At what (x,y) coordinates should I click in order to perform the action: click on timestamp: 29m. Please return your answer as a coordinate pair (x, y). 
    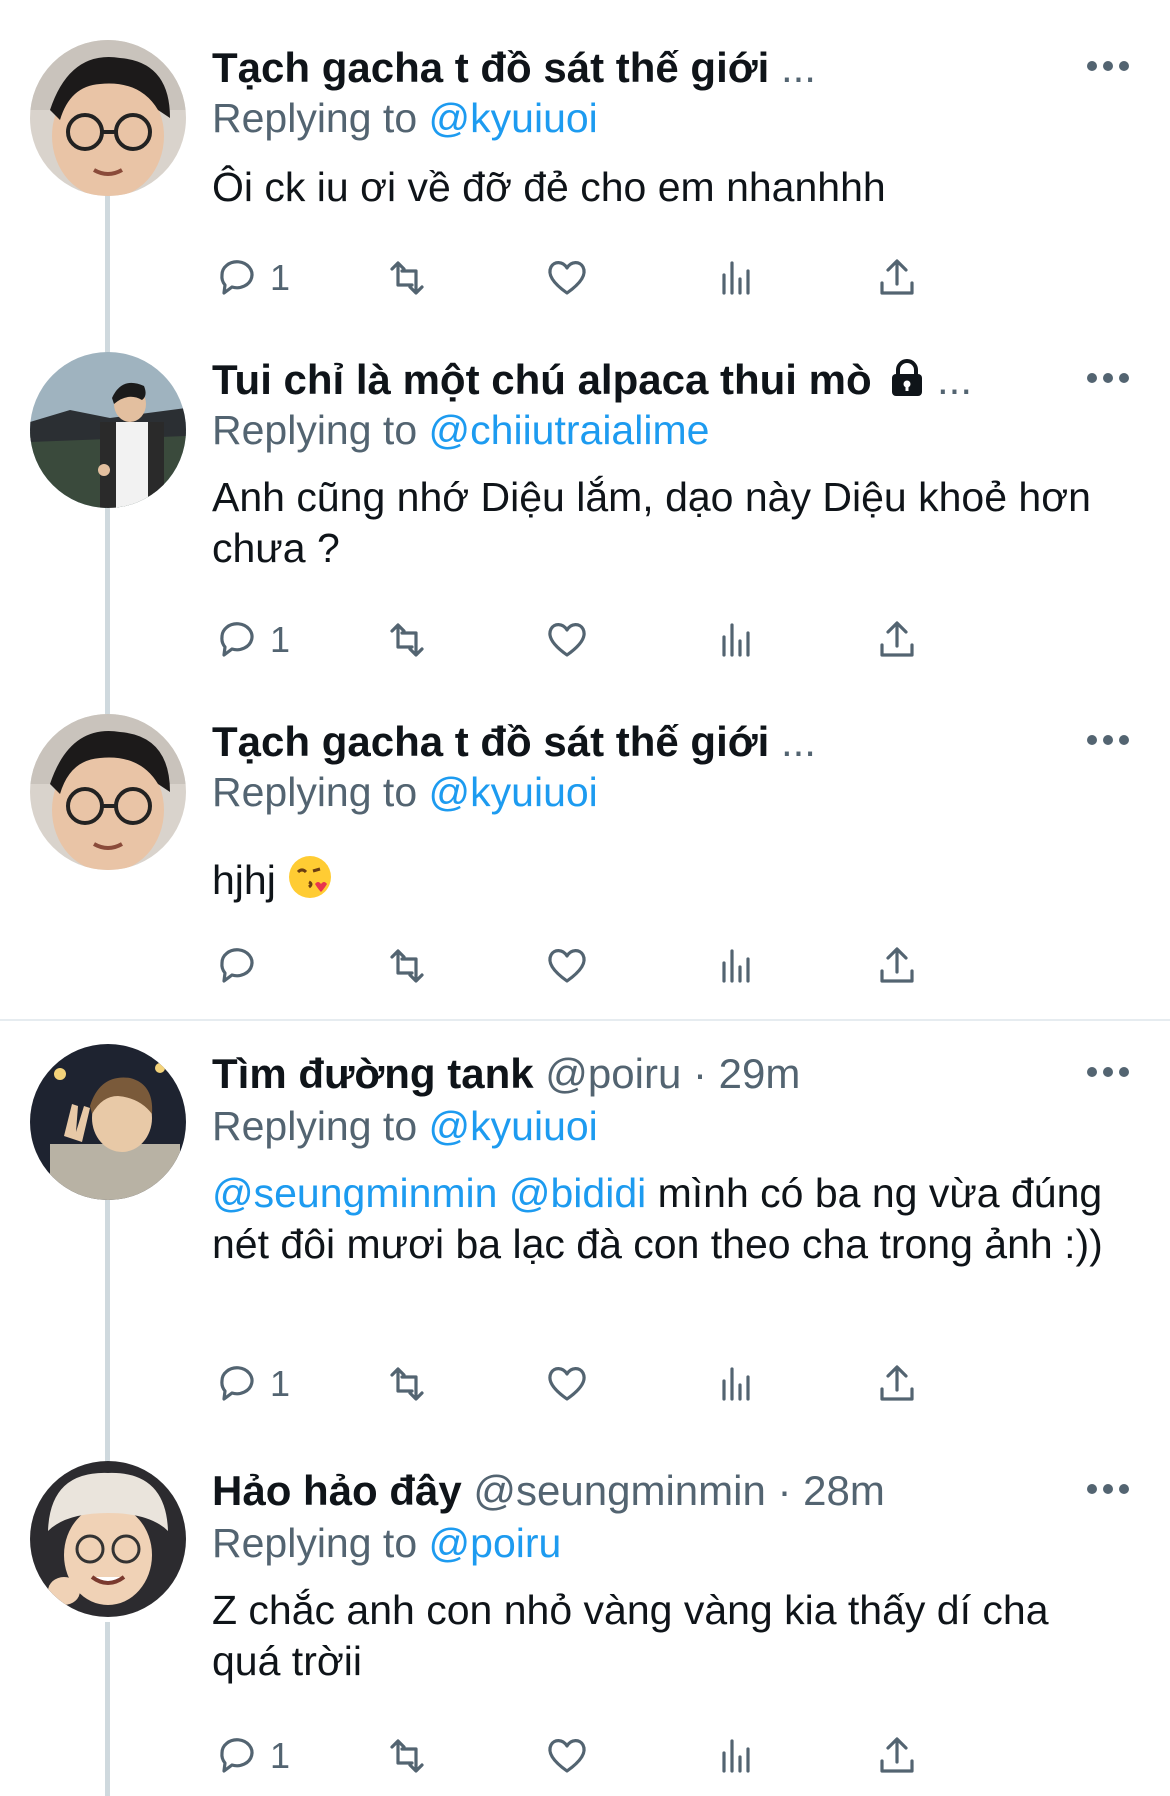
    Looking at the image, I should click on (760, 1073).